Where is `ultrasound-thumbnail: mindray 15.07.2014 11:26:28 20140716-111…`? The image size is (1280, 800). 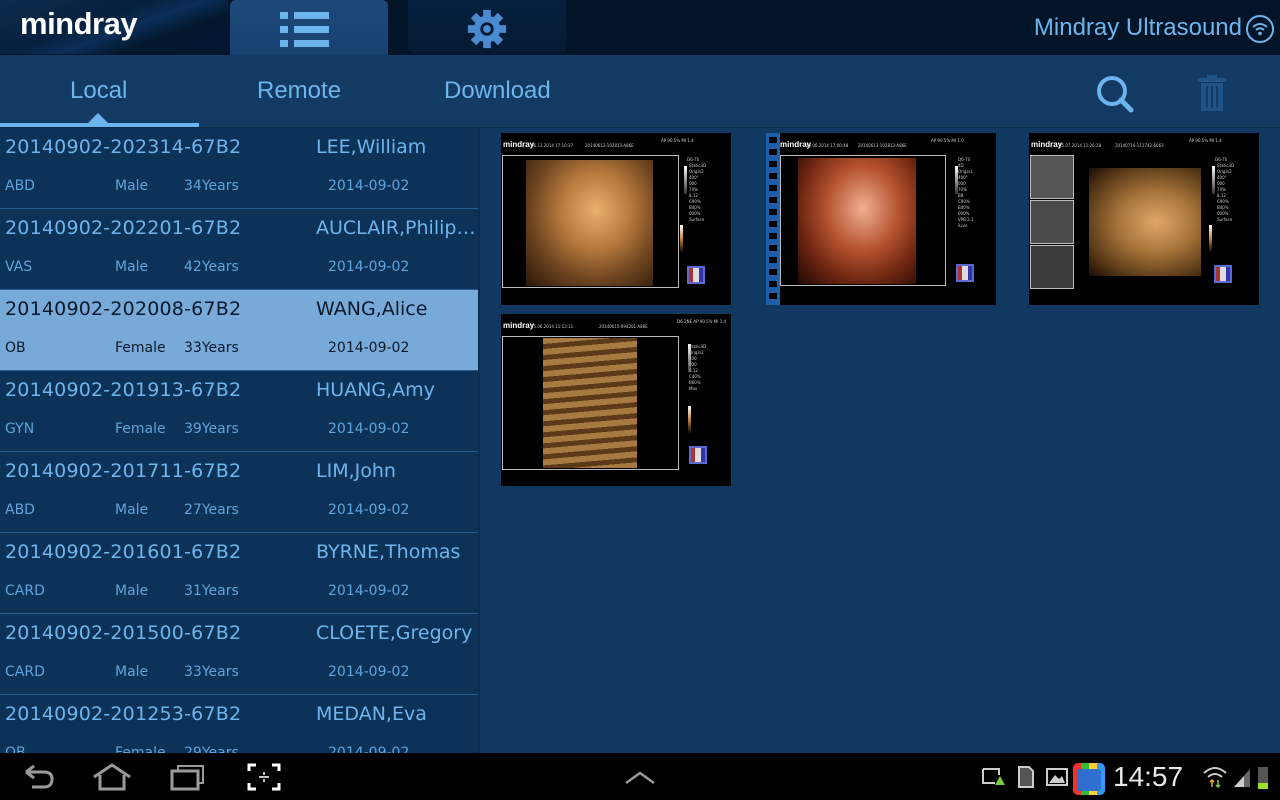
ultrasound-thumbnail: mindray 15.07.2014 11:26:28 20140716-111… is located at coordinates (1144, 219).